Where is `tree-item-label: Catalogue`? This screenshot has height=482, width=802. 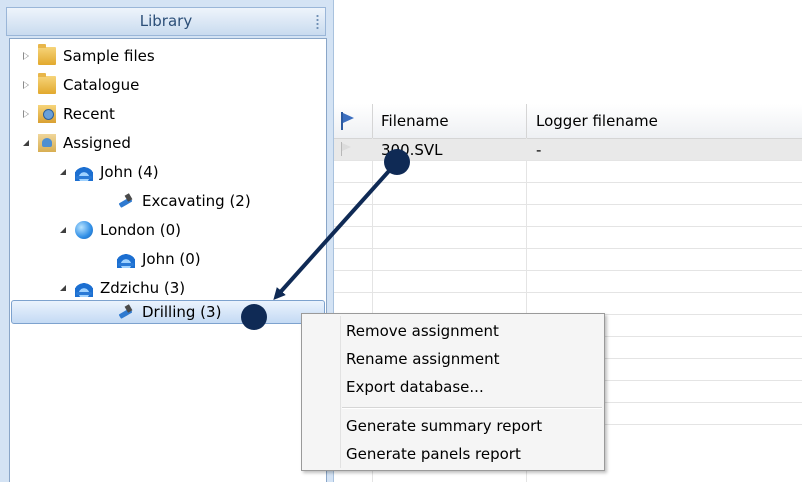
tree-item-label: Catalogue is located at coordinates (101, 85).